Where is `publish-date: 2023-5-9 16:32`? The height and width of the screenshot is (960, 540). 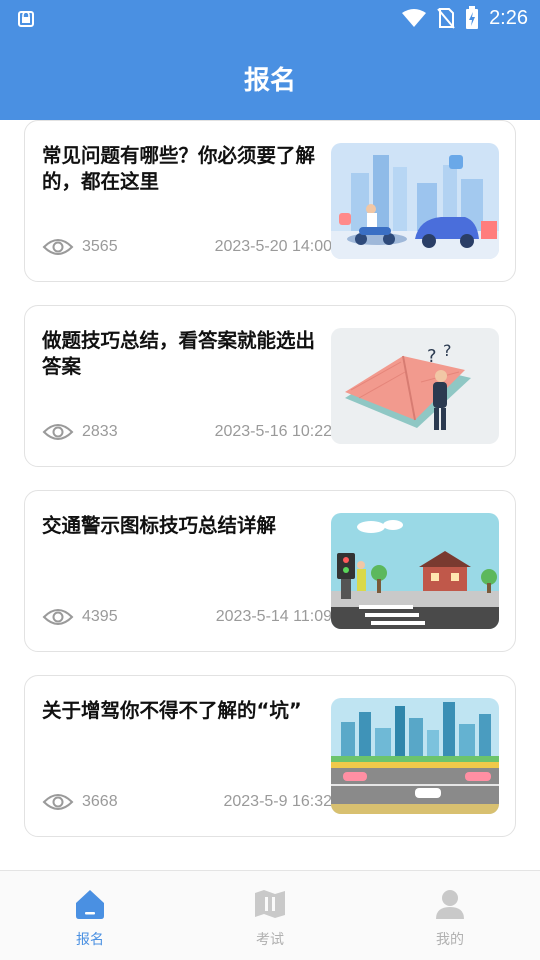
publish-date: 2023-5-9 16:32 is located at coordinates (277, 801).